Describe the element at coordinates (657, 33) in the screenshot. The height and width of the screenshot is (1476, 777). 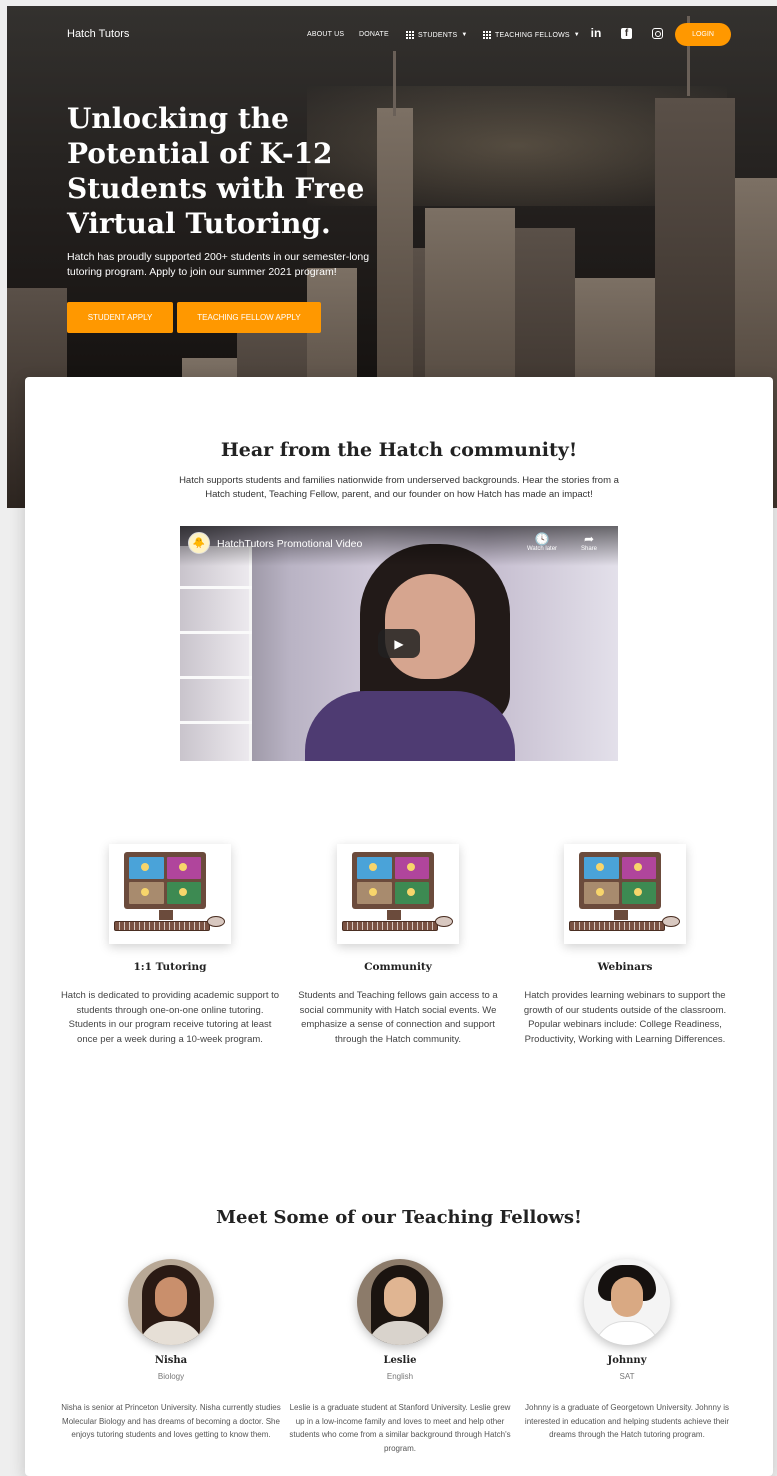
I see `instagram-icon` at that location.